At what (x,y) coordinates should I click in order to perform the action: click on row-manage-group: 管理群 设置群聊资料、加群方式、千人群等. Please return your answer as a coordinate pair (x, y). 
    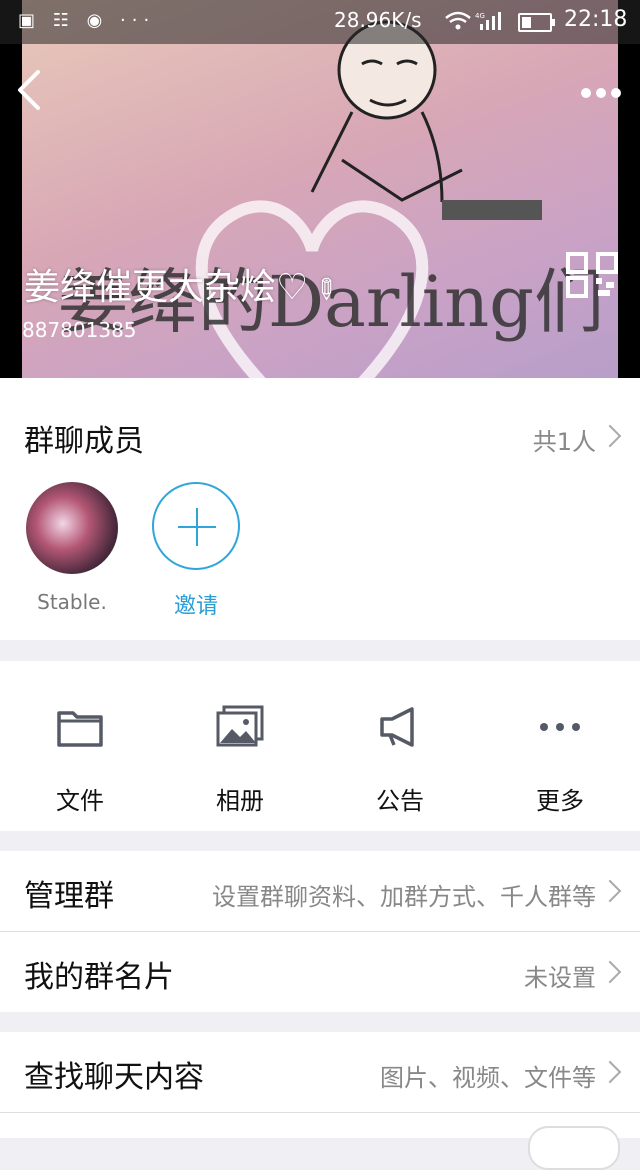
    Looking at the image, I should click on (320, 891).